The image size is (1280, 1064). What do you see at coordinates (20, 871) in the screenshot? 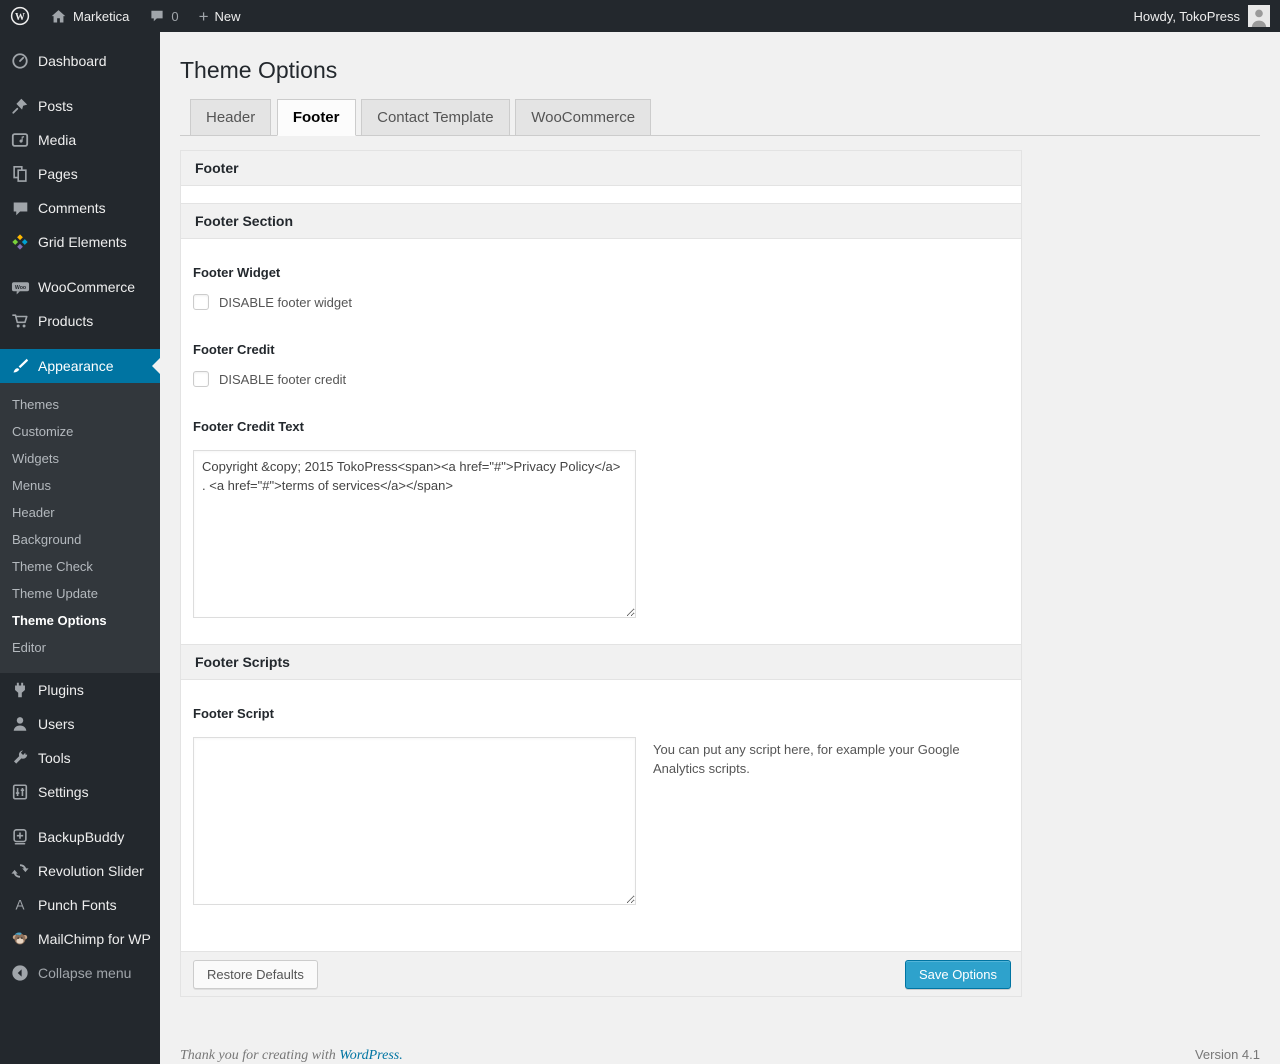
I see `revolution-slider-icon` at bounding box center [20, 871].